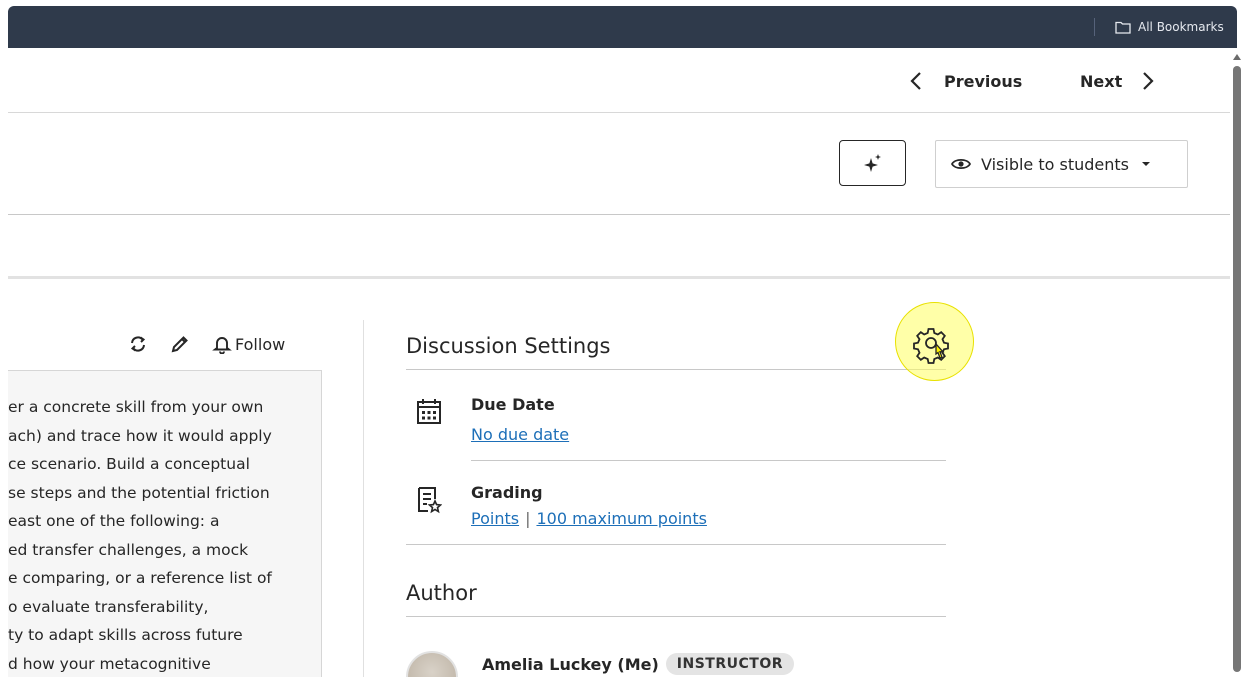 The width and height of the screenshot is (1245, 677). I want to click on avatar, so click(432, 664).